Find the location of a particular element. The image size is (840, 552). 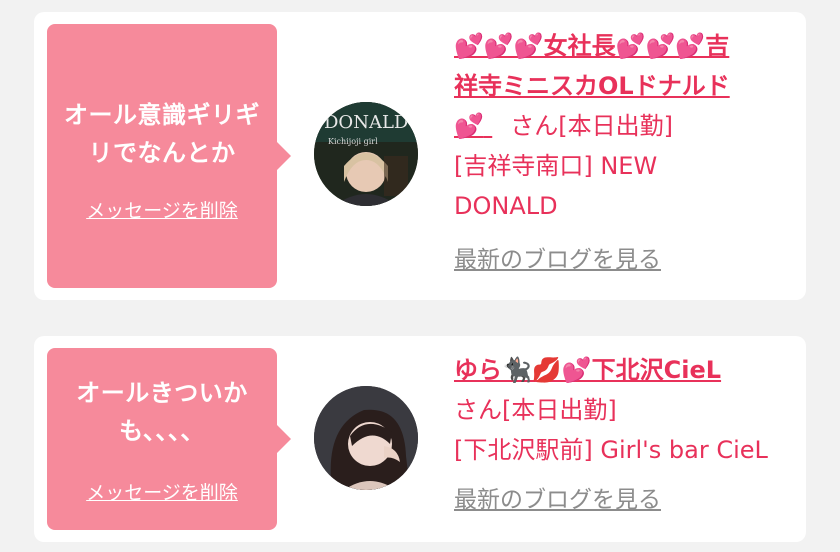

message-text: オール意識ギリギリでなんとか is located at coordinates (162, 134).